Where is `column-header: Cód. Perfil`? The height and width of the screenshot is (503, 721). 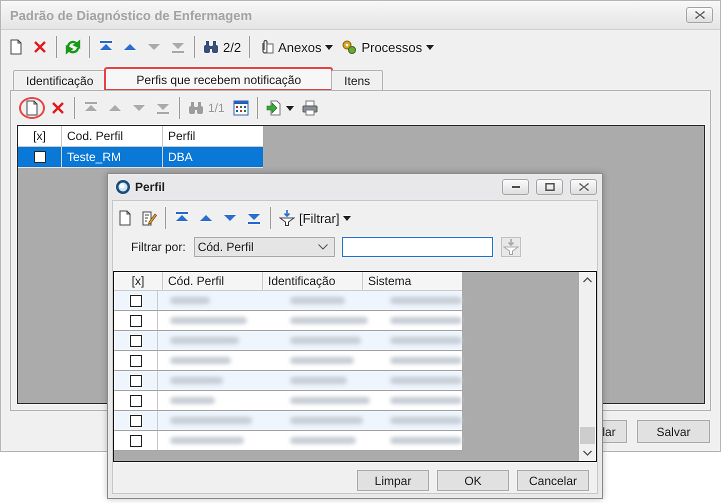
column-header: Cód. Perfil is located at coordinates (213, 281).